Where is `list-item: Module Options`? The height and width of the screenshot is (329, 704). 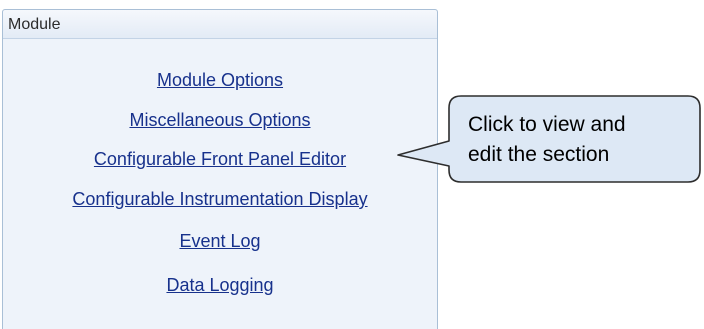
list-item: Module Options is located at coordinates (220, 80).